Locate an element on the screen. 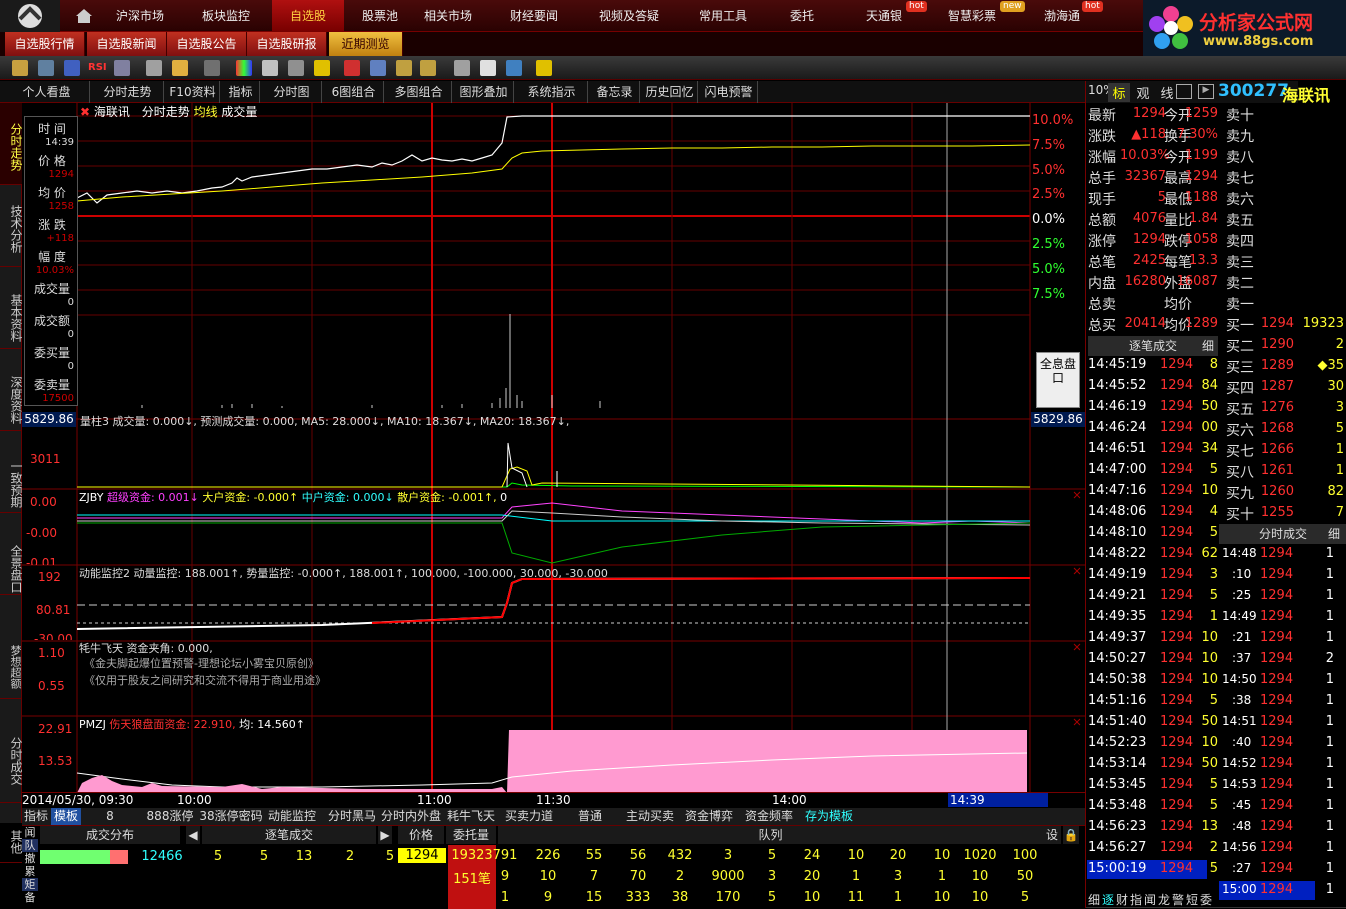 This screenshot has height=909, width=1346. nav-video-qa: 视频及答疑 is located at coordinates (629, 16).